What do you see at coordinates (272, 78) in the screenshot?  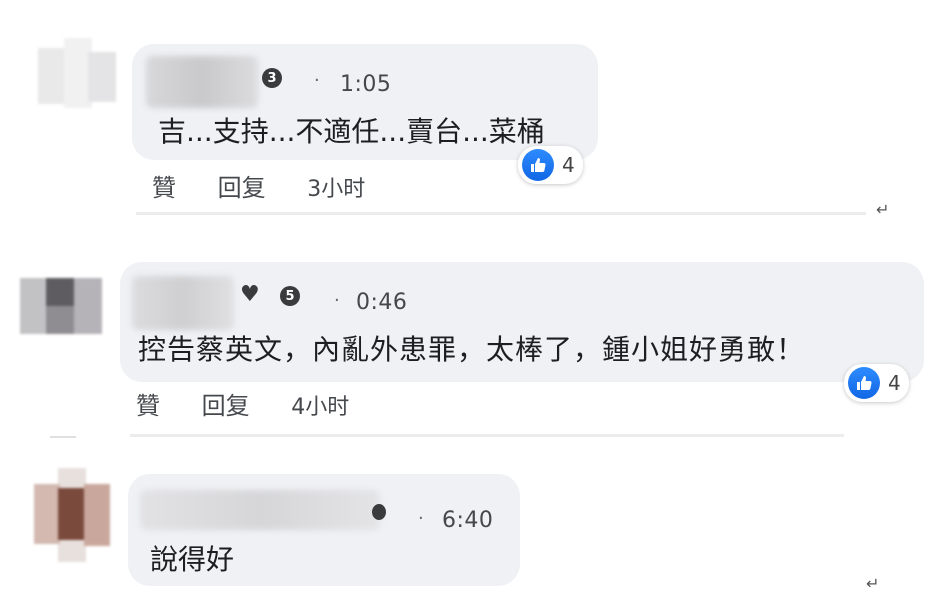 I see `badge-icon: 3` at bounding box center [272, 78].